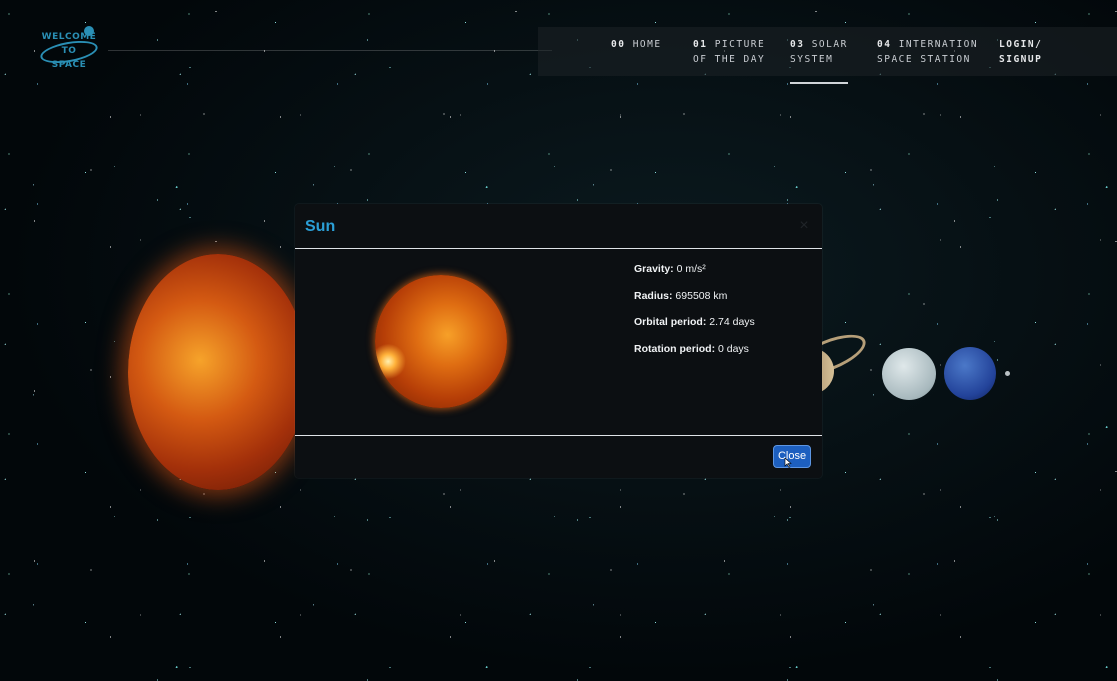 The height and width of the screenshot is (681, 1117). I want to click on nav-home-number: 00, so click(618, 44).